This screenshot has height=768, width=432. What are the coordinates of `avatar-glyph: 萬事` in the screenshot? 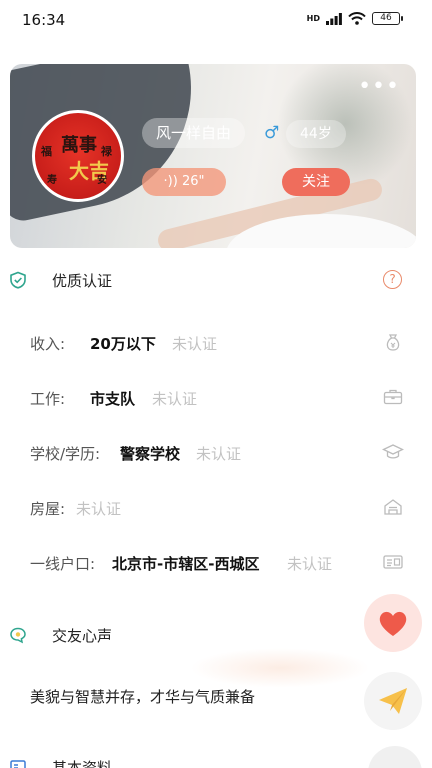 It's located at (79, 145).